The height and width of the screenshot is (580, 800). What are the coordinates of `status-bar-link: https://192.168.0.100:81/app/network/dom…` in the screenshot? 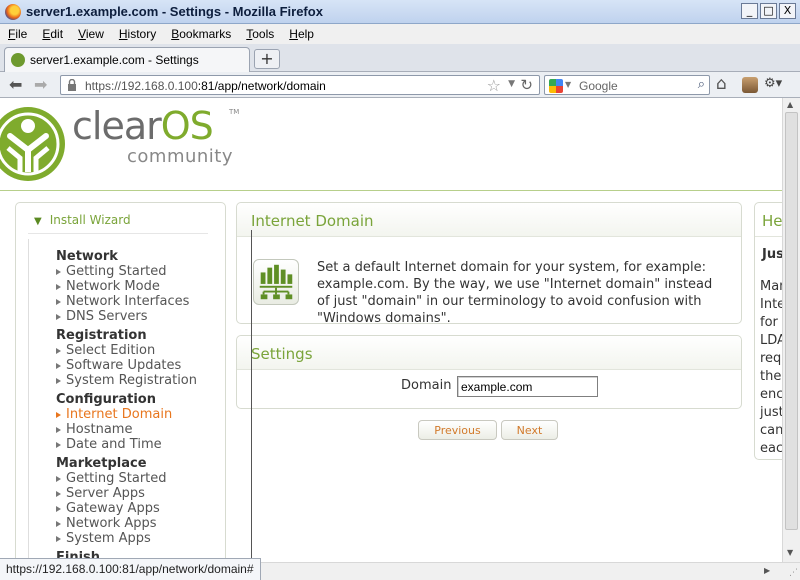 It's located at (130, 569).